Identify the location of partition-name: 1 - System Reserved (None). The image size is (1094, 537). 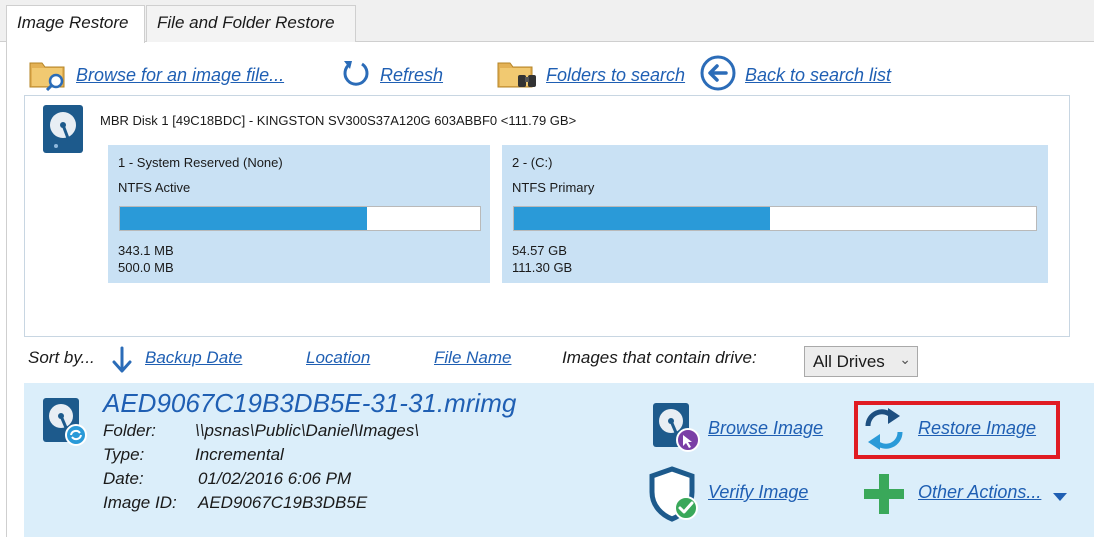
(200, 162).